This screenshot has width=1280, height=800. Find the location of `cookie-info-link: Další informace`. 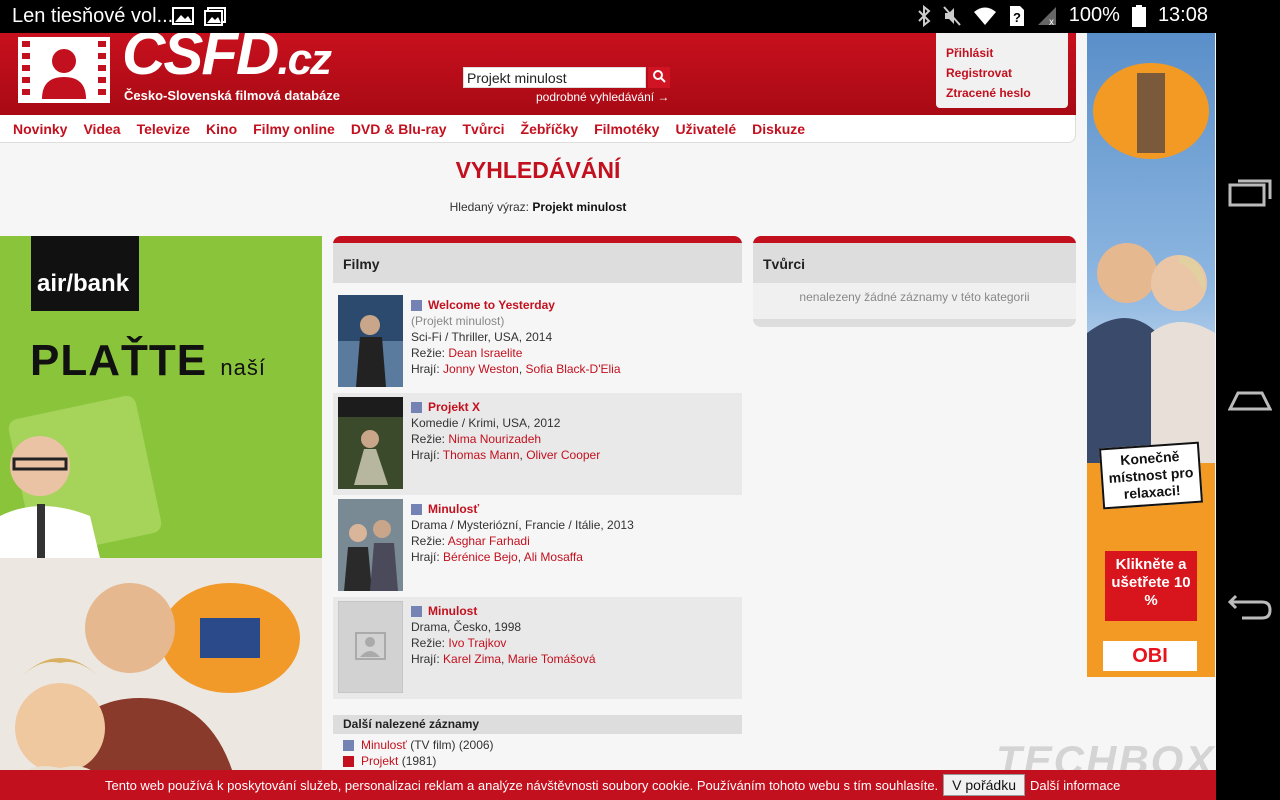

cookie-info-link: Další informace is located at coordinates (1075, 785).